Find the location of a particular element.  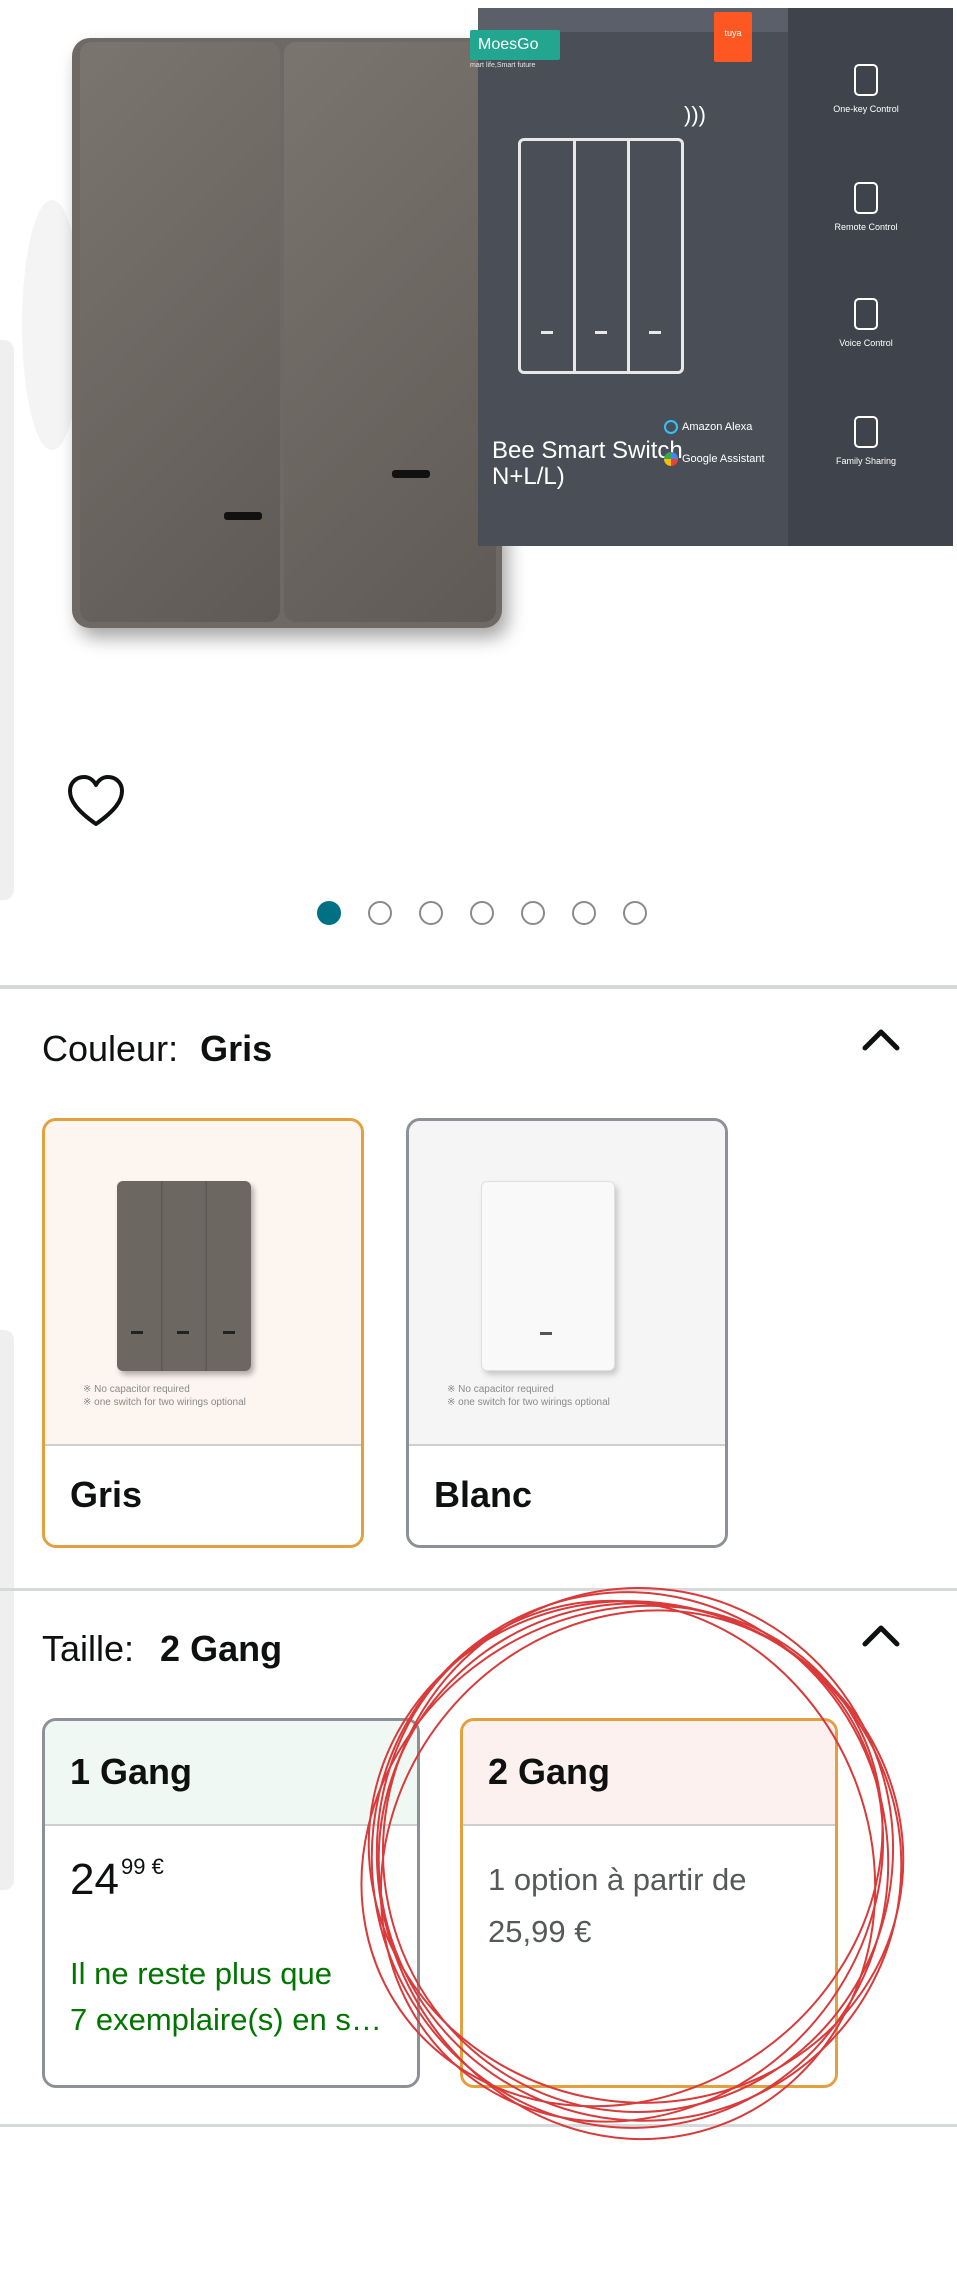

stock-status: Il ne reste plus que is located at coordinates (201, 1973).